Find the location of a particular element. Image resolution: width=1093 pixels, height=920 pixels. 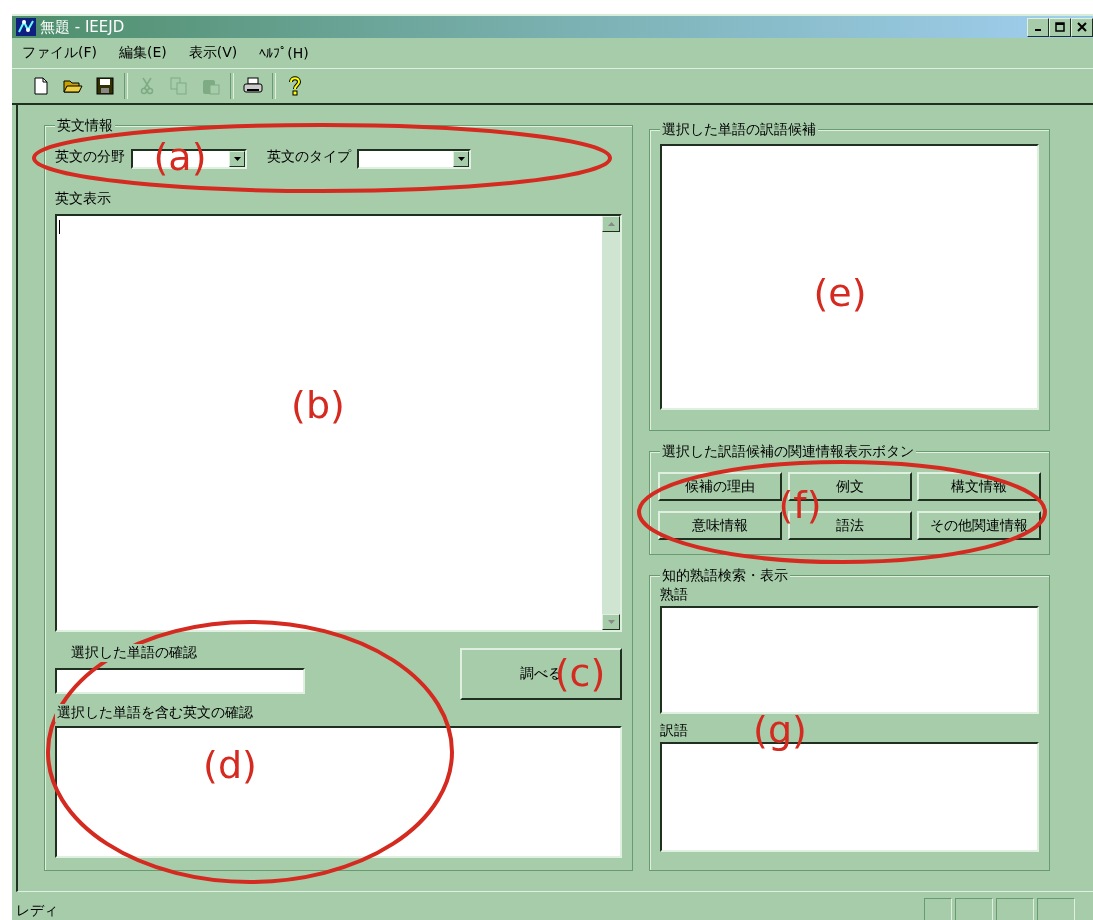

type-dropdown is located at coordinates (414, 159).